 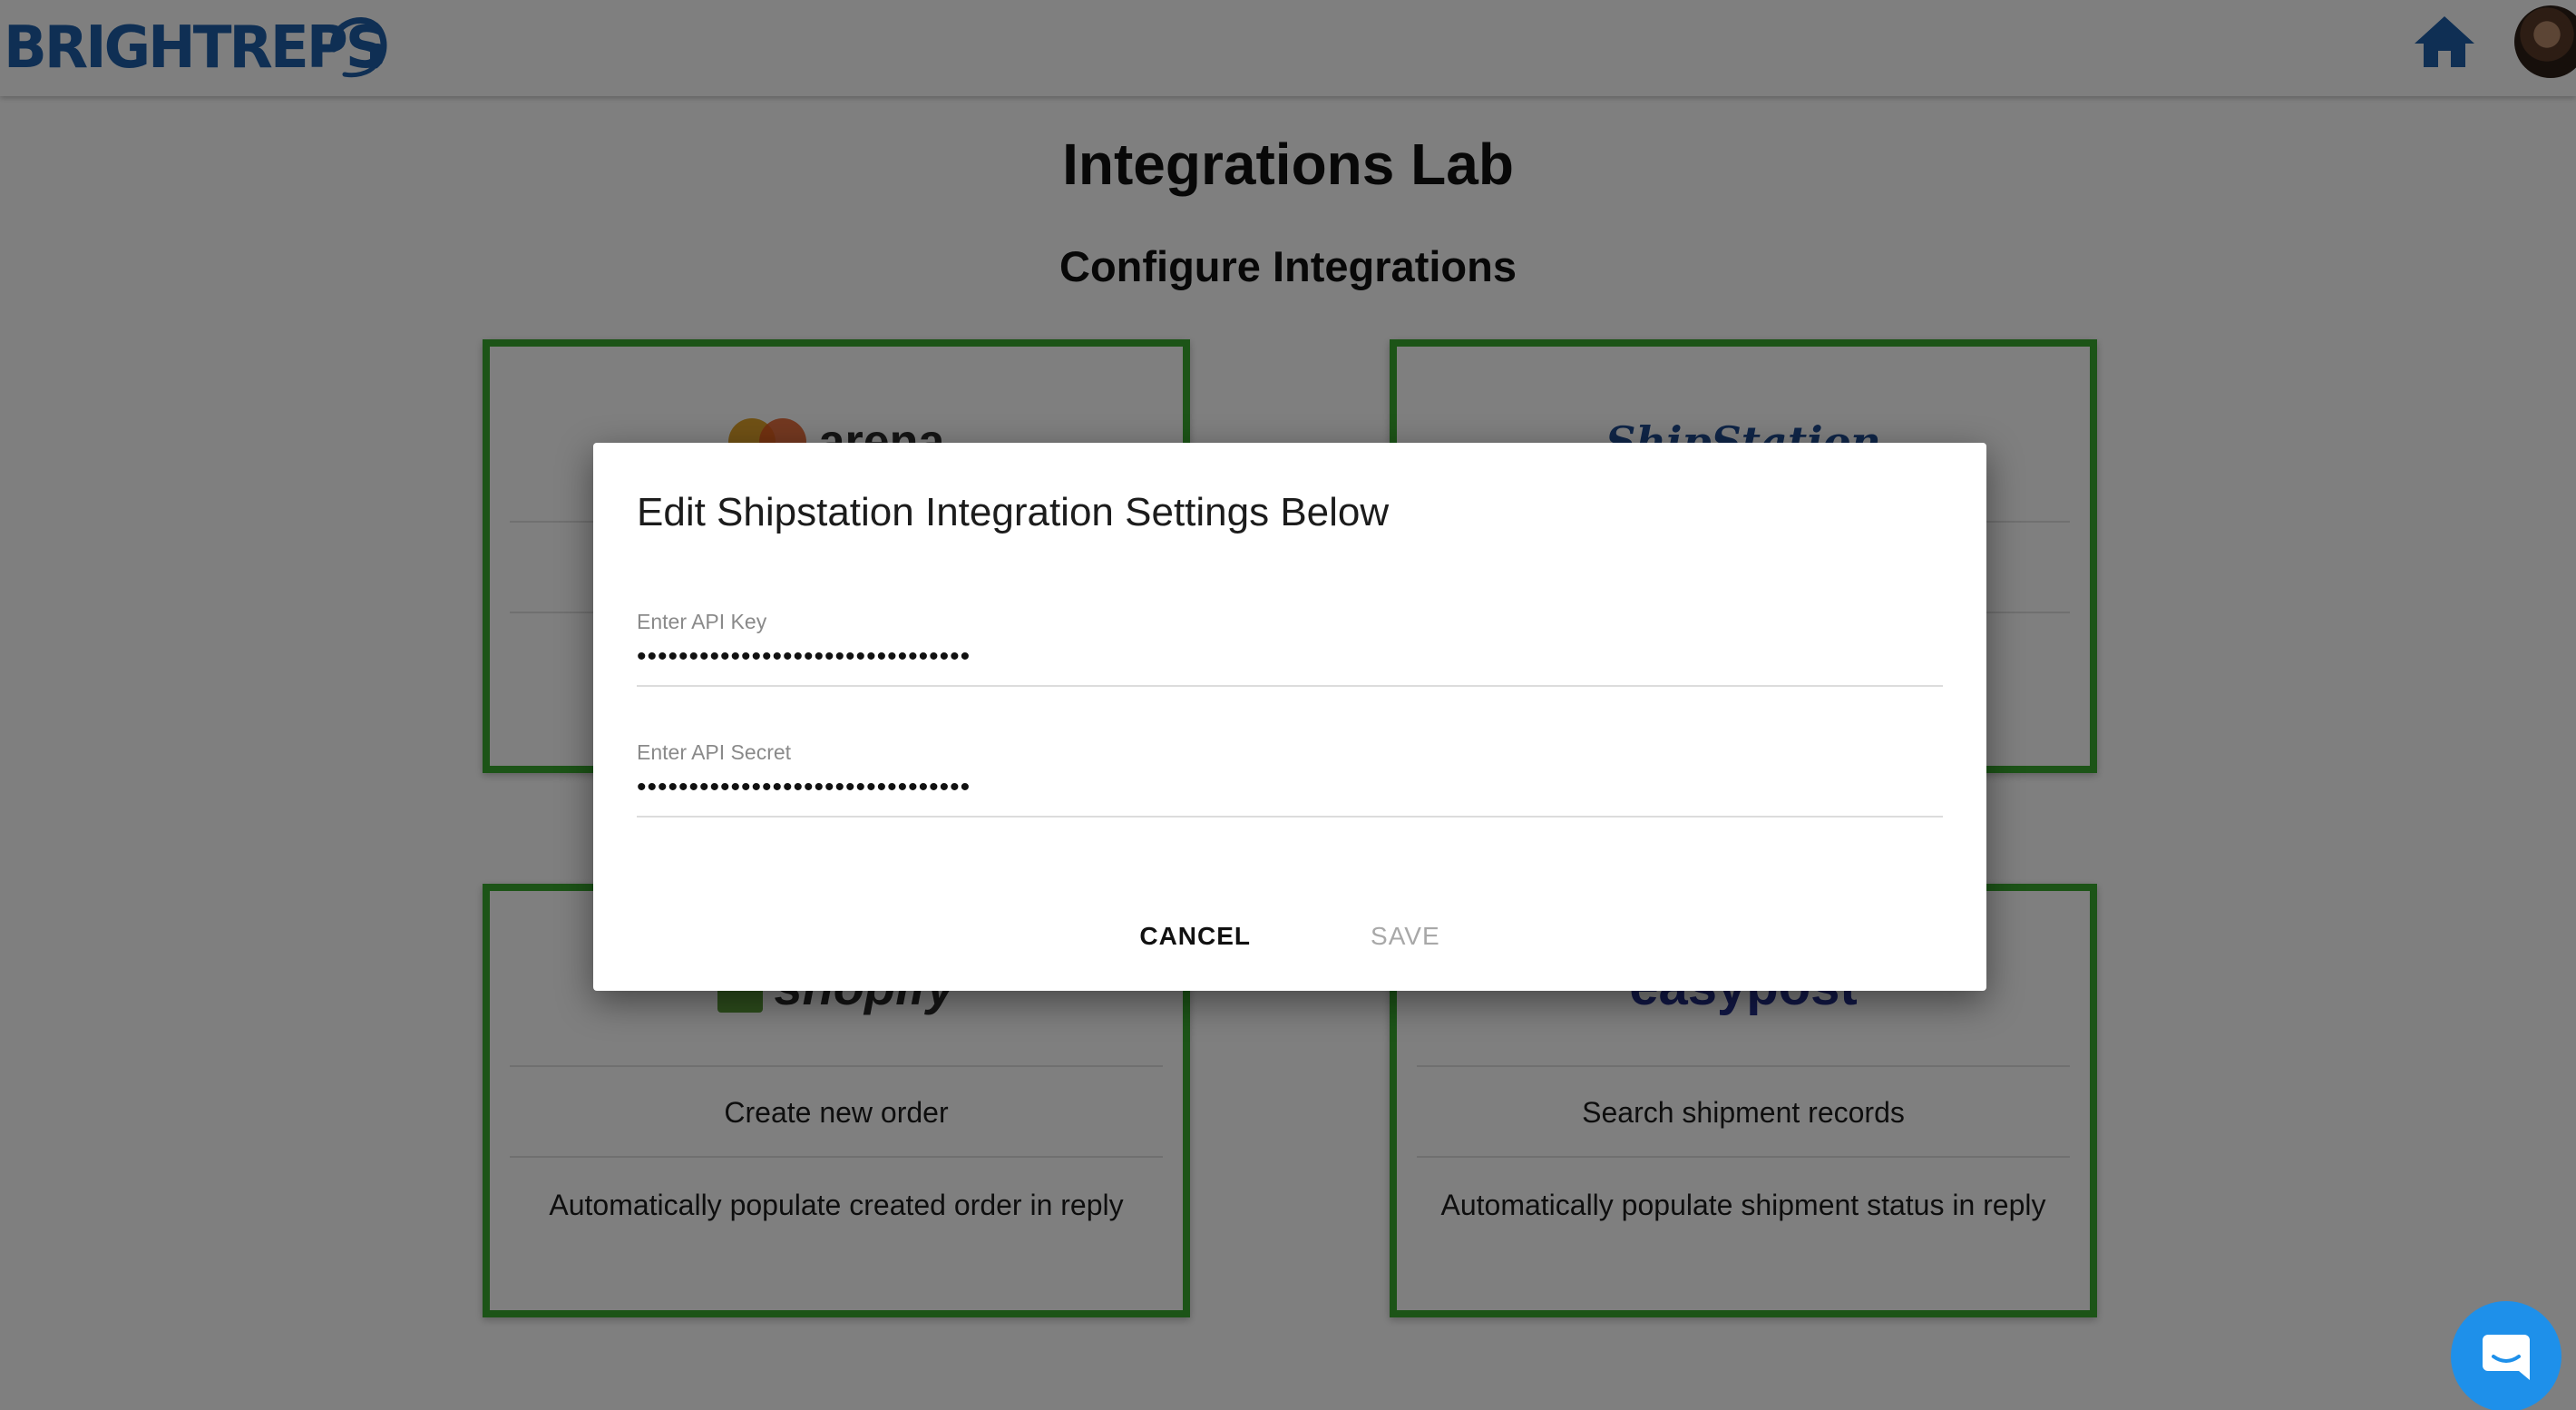 I want to click on api-secret-field: Enter API Secret, so click(x=1290, y=779).